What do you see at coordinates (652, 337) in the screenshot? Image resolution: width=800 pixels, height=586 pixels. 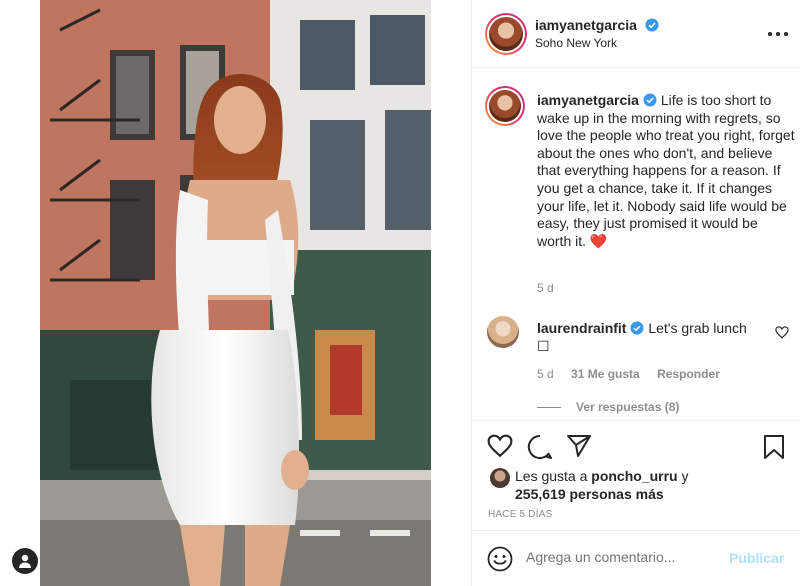 I see `comment-text: laurendrainfit Let's grab lunch ☐` at bounding box center [652, 337].